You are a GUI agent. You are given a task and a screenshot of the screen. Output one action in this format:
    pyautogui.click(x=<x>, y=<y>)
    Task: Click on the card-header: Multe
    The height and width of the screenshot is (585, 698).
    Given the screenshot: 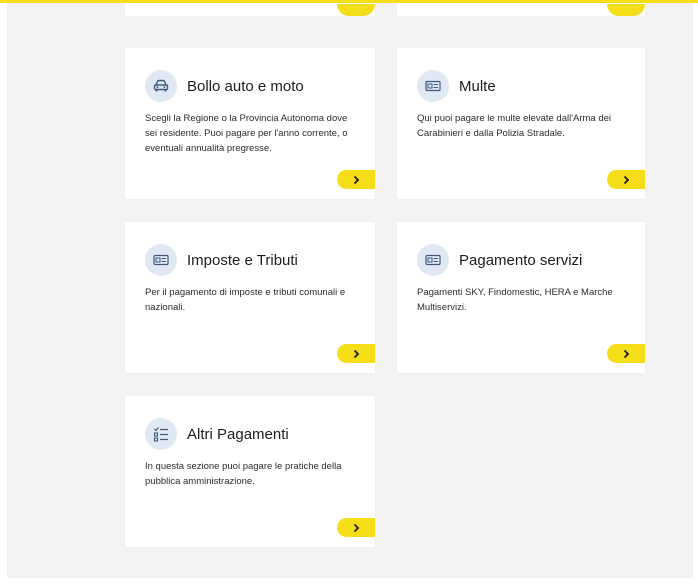 What is the action you would take?
    pyautogui.click(x=456, y=86)
    